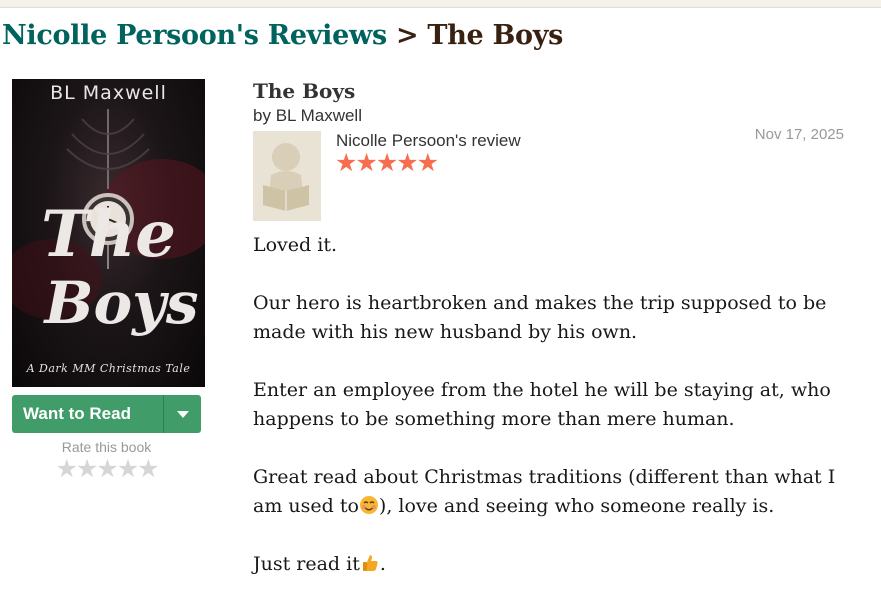 This screenshot has width=881, height=593. What do you see at coordinates (128, 468) in the screenshot?
I see `rate-star-4: ★` at bounding box center [128, 468].